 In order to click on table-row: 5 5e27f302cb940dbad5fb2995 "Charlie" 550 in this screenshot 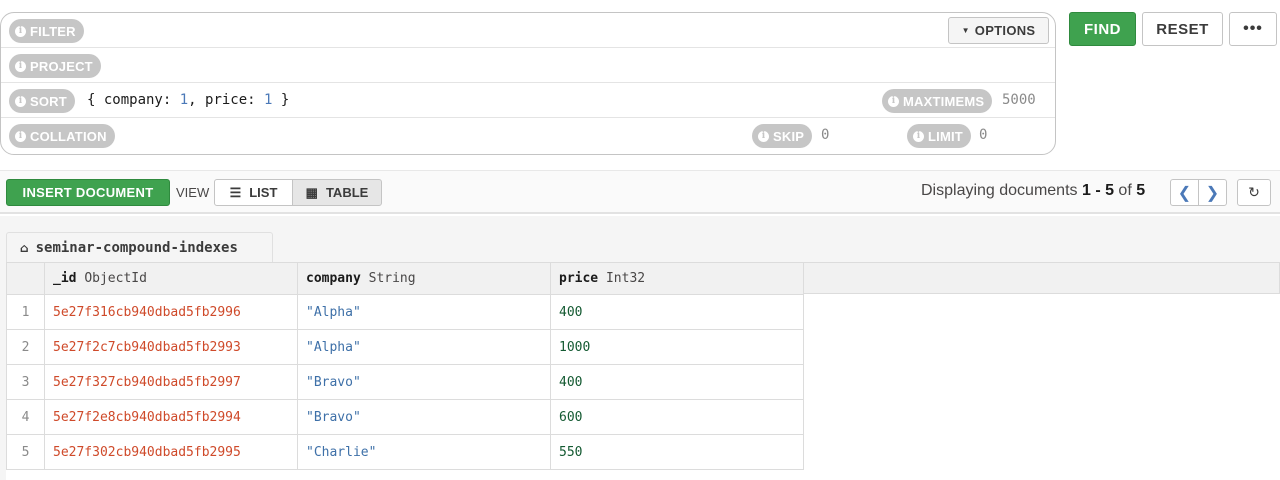, I will do `click(405, 452)`.